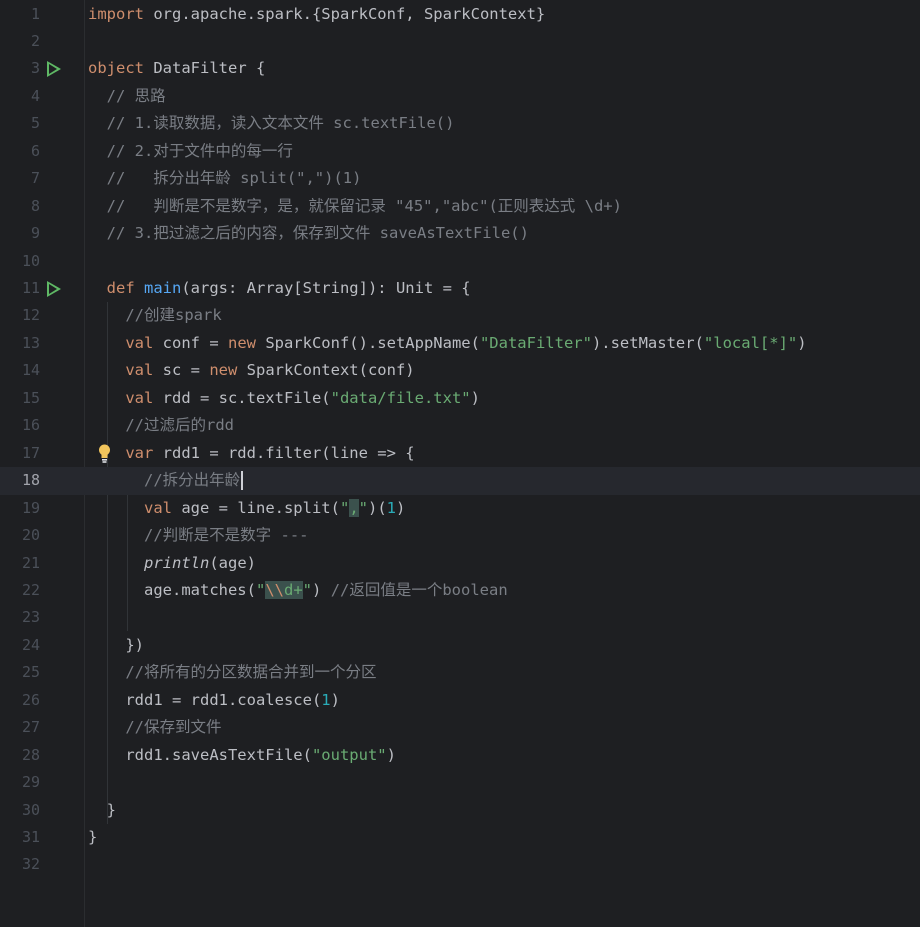 The width and height of the screenshot is (920, 927). What do you see at coordinates (92, 837) in the screenshot?
I see `code-text: }` at bounding box center [92, 837].